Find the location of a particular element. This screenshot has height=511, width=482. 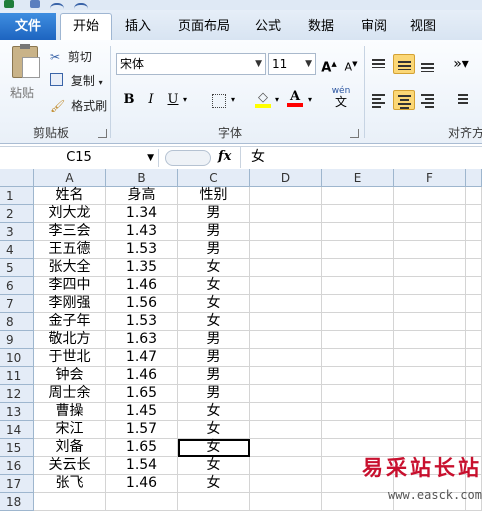

table-cell: 周士余 is located at coordinates (70, 394).